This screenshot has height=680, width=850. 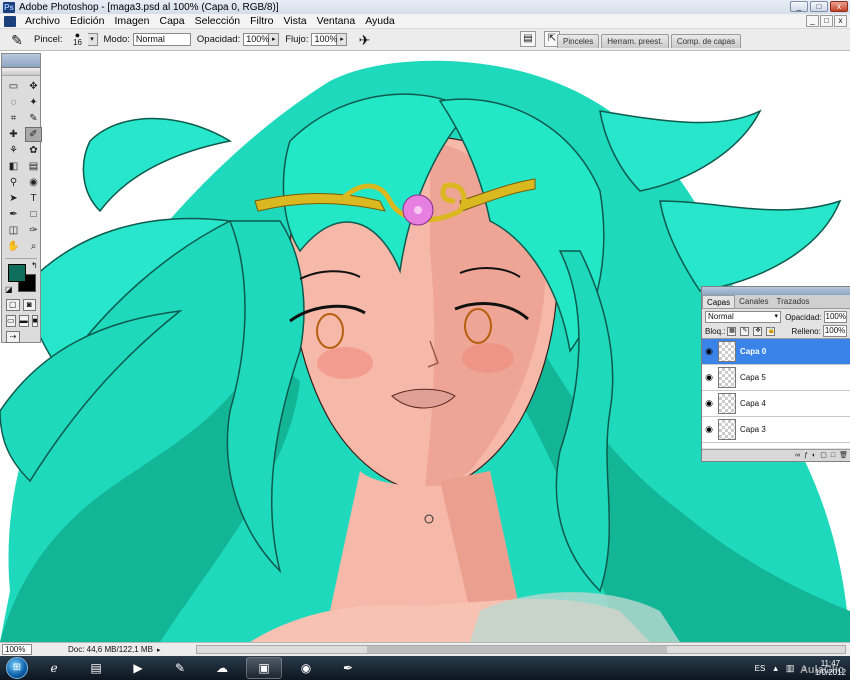 What do you see at coordinates (87, 21) in the screenshot?
I see `menu-edicion: Edición` at bounding box center [87, 21].